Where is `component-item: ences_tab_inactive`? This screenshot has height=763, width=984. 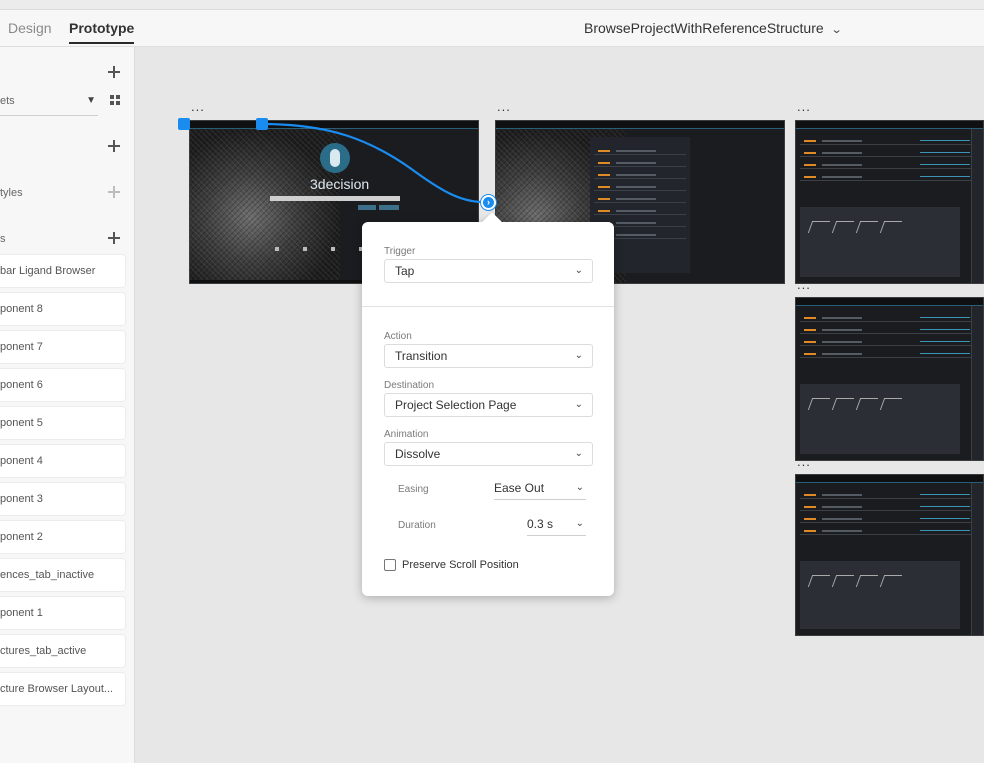
component-item: ences_tab_inactive is located at coordinates (62, 575).